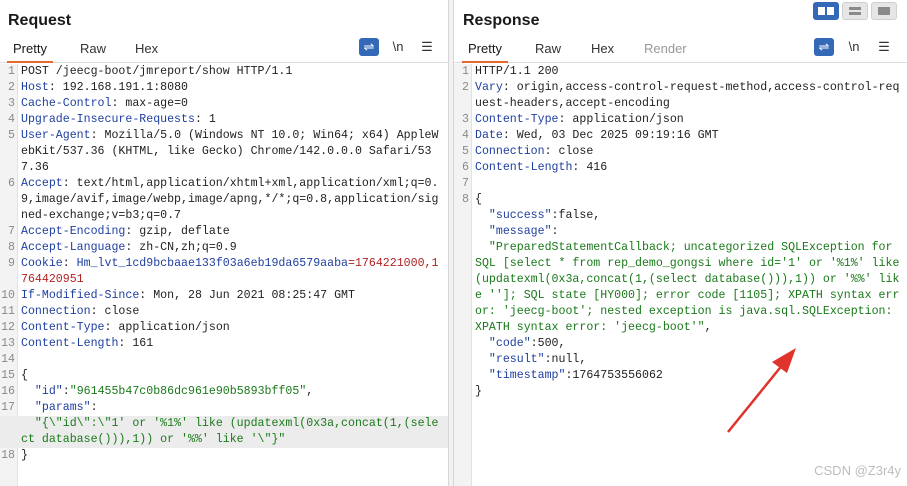 This screenshot has height=486, width=907. What do you see at coordinates (680, 72) in the screenshot?
I see `code-line: 1 HTTP/1.1 200` at bounding box center [680, 72].